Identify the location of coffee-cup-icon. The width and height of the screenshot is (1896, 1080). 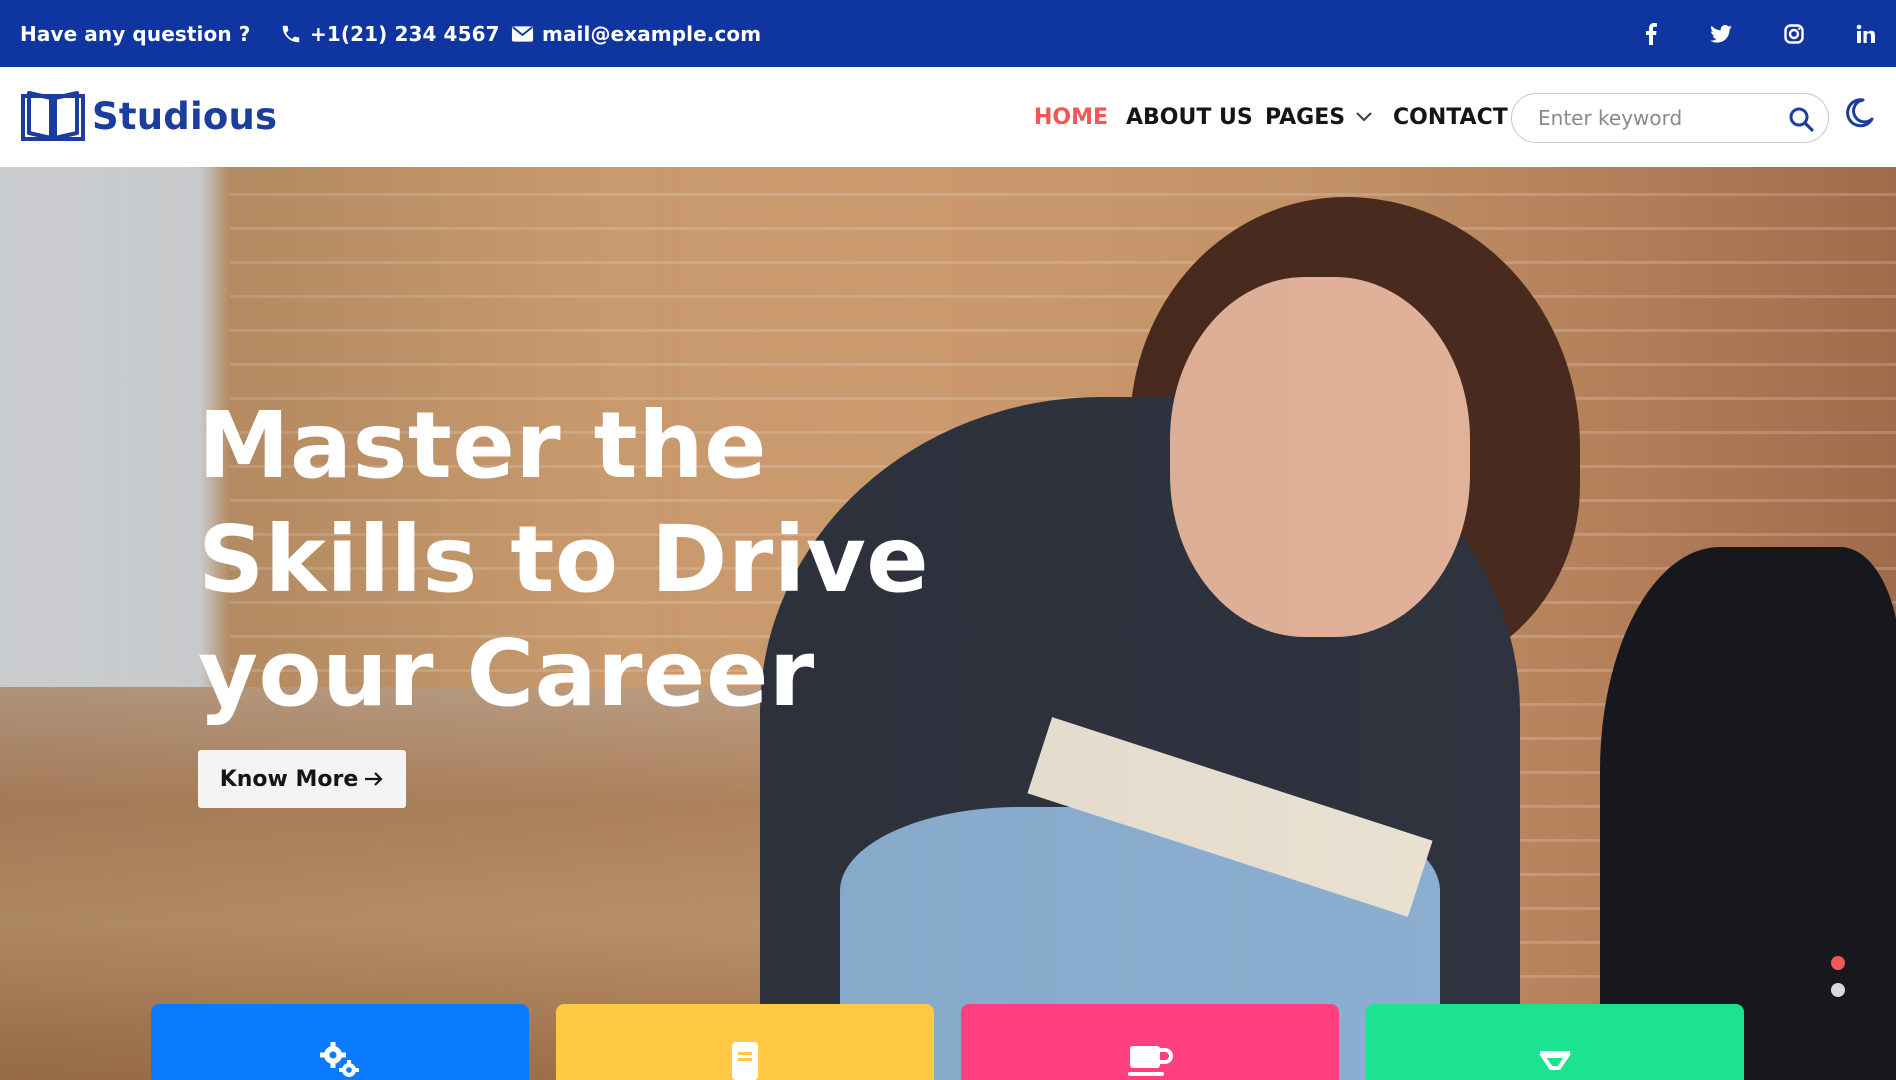
(1150, 1061).